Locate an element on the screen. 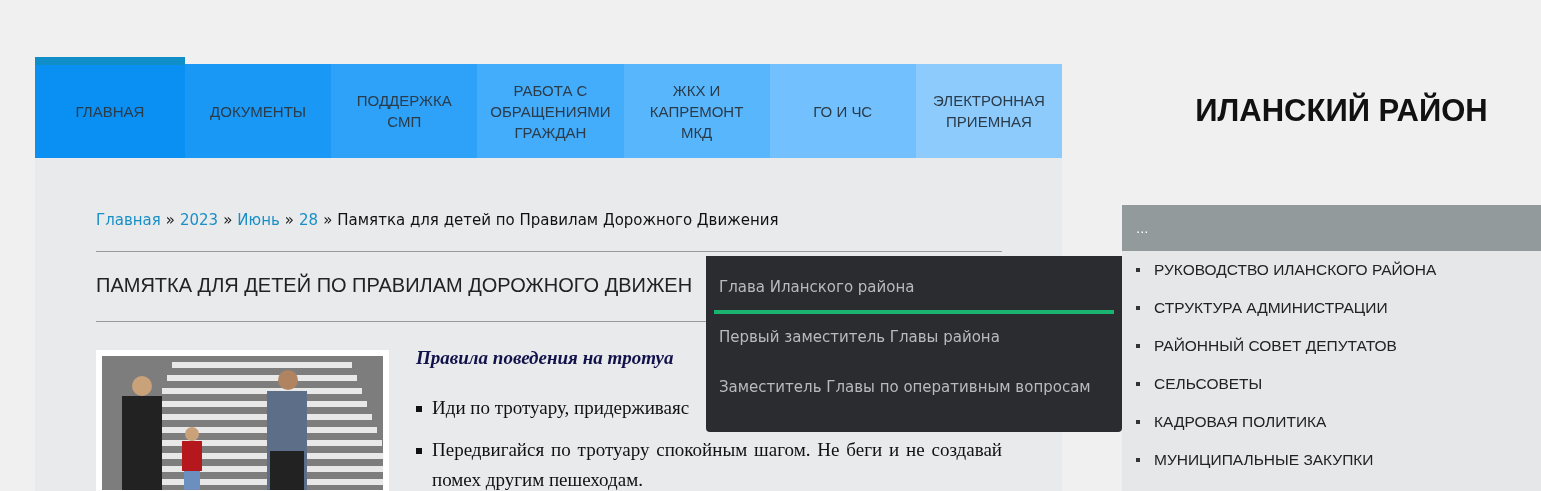 This screenshot has width=1541, height=491. nav-tab: ДОКУМЕНТЫ is located at coordinates (258, 111).